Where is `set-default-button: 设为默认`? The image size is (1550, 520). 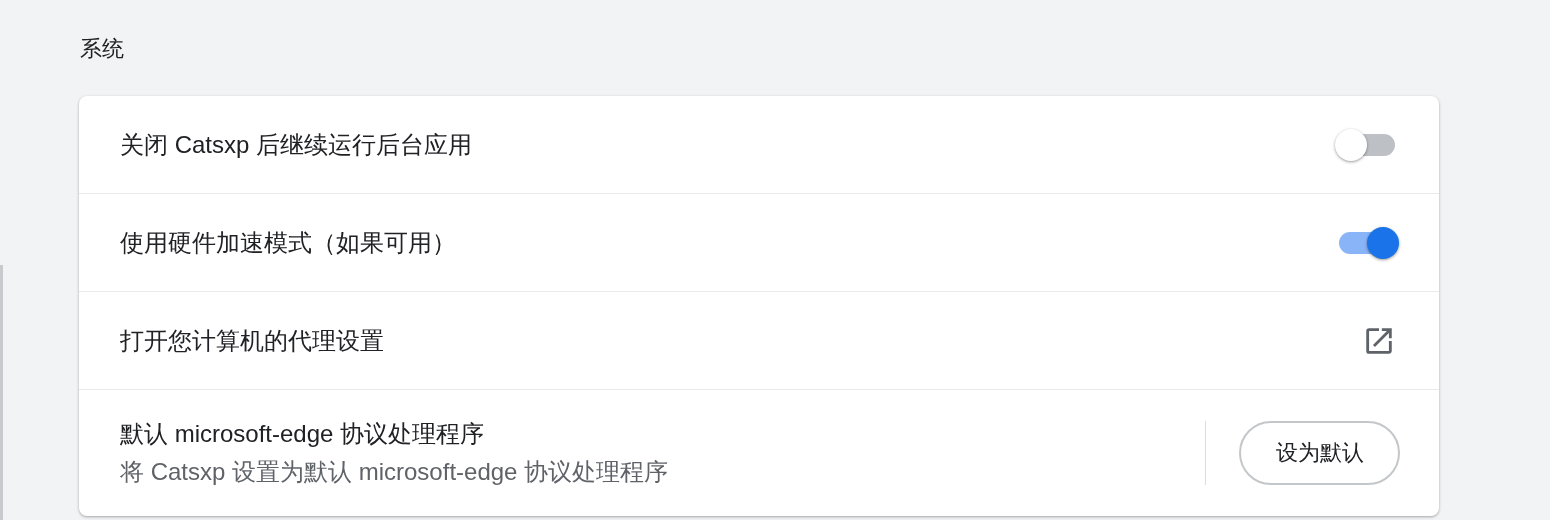
set-default-button: 设为默认 is located at coordinates (1319, 453).